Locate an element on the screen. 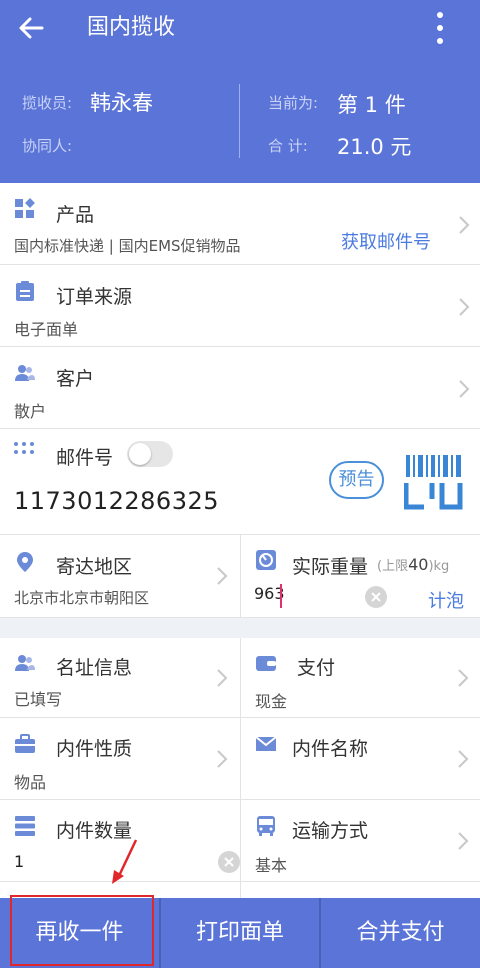 The width and height of the screenshot is (480, 976). address-info-row: 名址信息 已填写 is located at coordinates (120, 678).